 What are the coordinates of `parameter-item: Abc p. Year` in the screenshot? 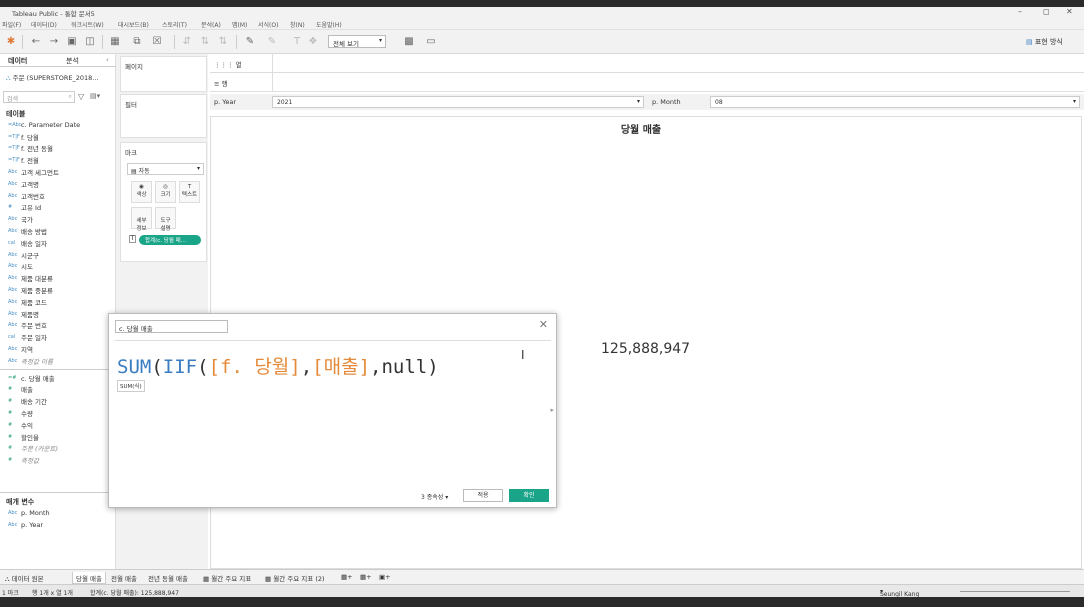 It's located at (58, 525).